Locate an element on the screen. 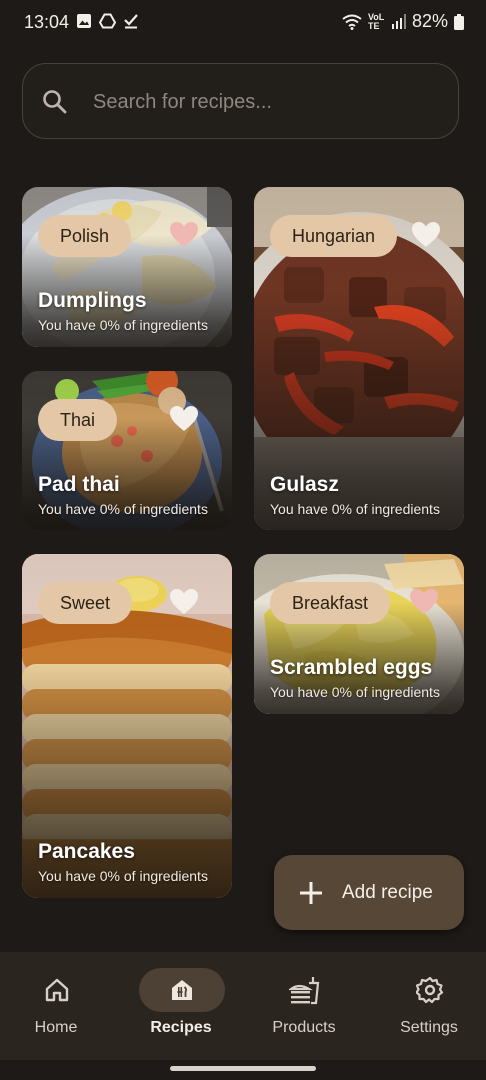 Image resolution: width=486 pixels, height=1080 pixels. nav-item-home: Home is located at coordinates (58, 1006).